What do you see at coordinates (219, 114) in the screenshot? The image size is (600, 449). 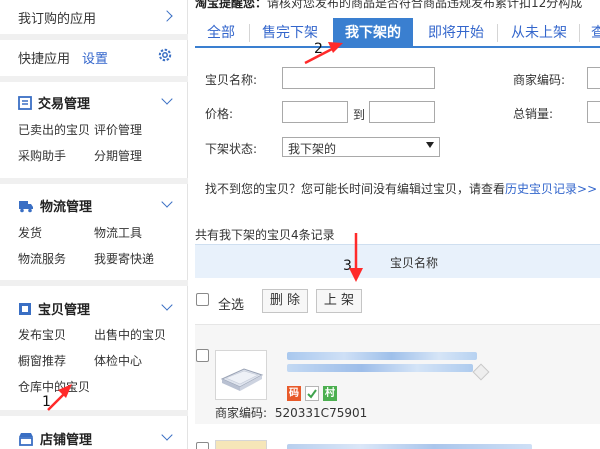 I see `price-label: 价格:` at bounding box center [219, 114].